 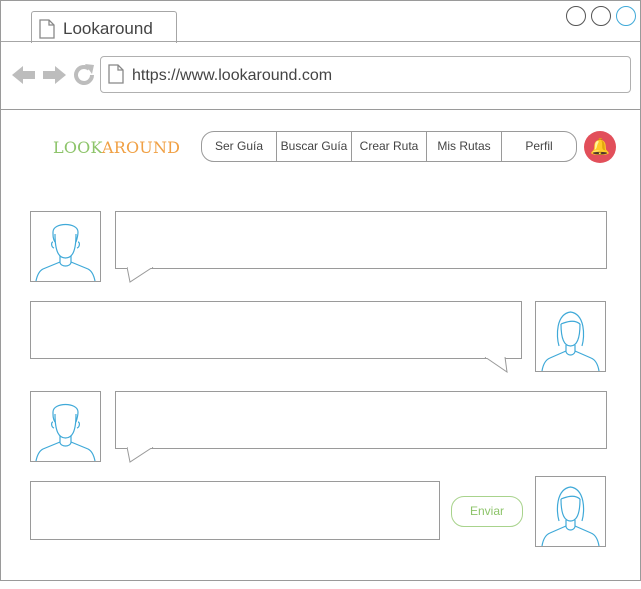 What do you see at coordinates (539, 146) in the screenshot?
I see `nav-perfil: Perfil` at bounding box center [539, 146].